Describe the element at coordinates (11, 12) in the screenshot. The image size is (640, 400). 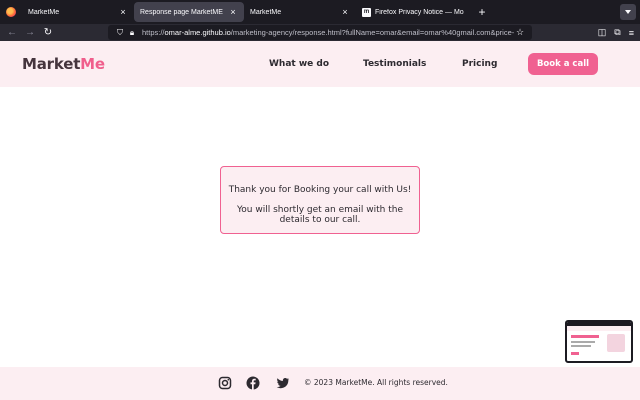
I see `firefox-icon` at that location.